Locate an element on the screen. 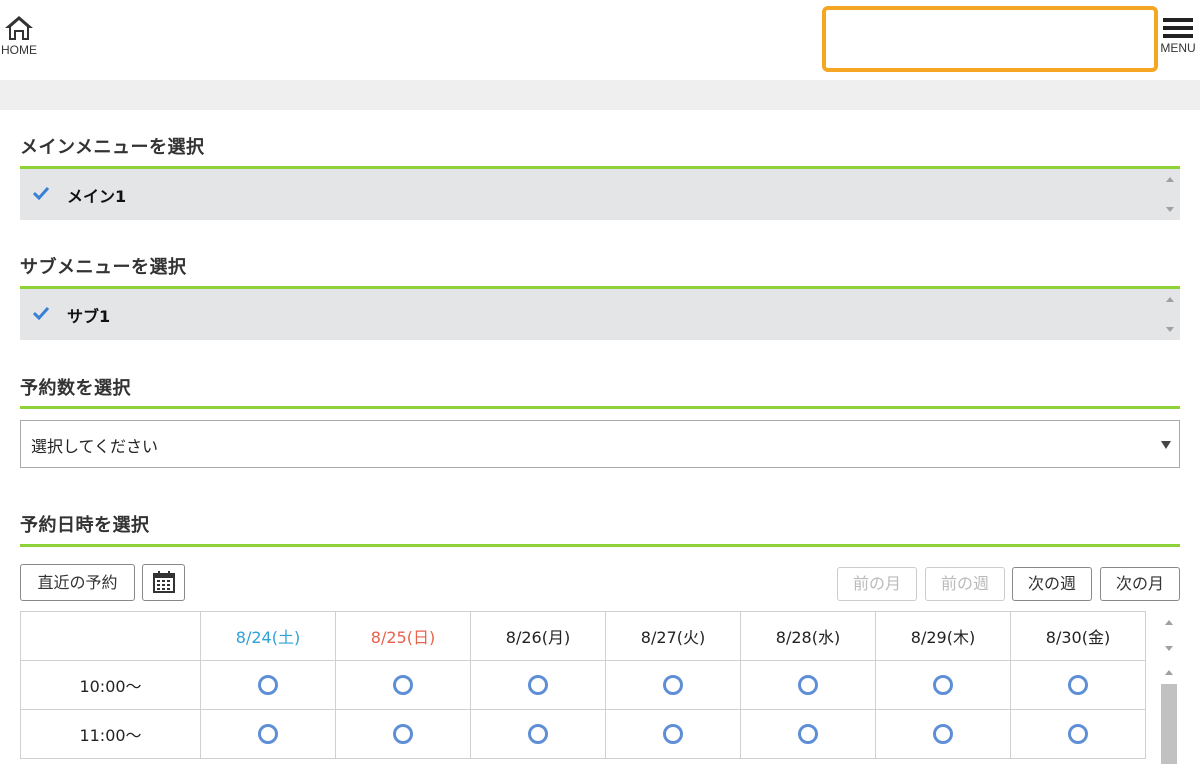  day-header: 8/28(水) is located at coordinates (808, 636).